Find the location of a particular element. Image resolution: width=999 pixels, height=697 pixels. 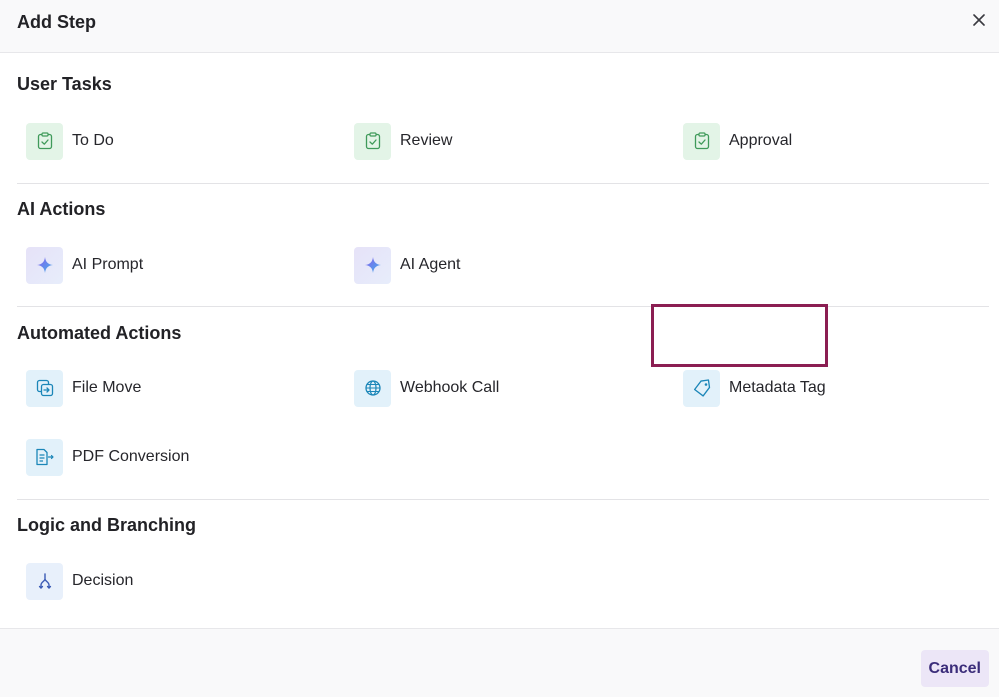

step-label: Decision is located at coordinates (103, 580).